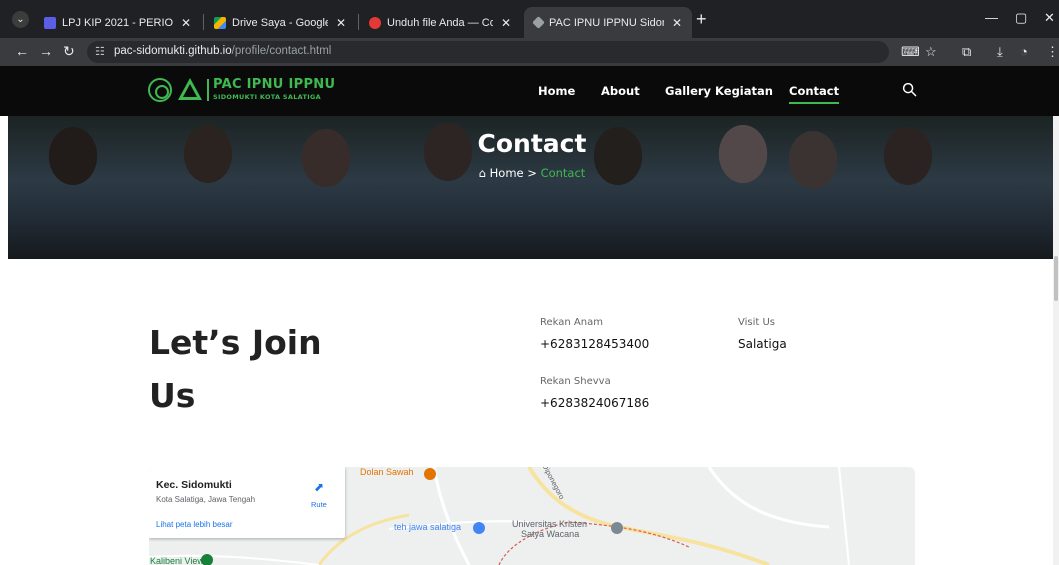 This screenshot has width=1059, height=565. What do you see at coordinates (22, 51) in the screenshot?
I see `back-arrow-icon: ←` at bounding box center [22, 51].